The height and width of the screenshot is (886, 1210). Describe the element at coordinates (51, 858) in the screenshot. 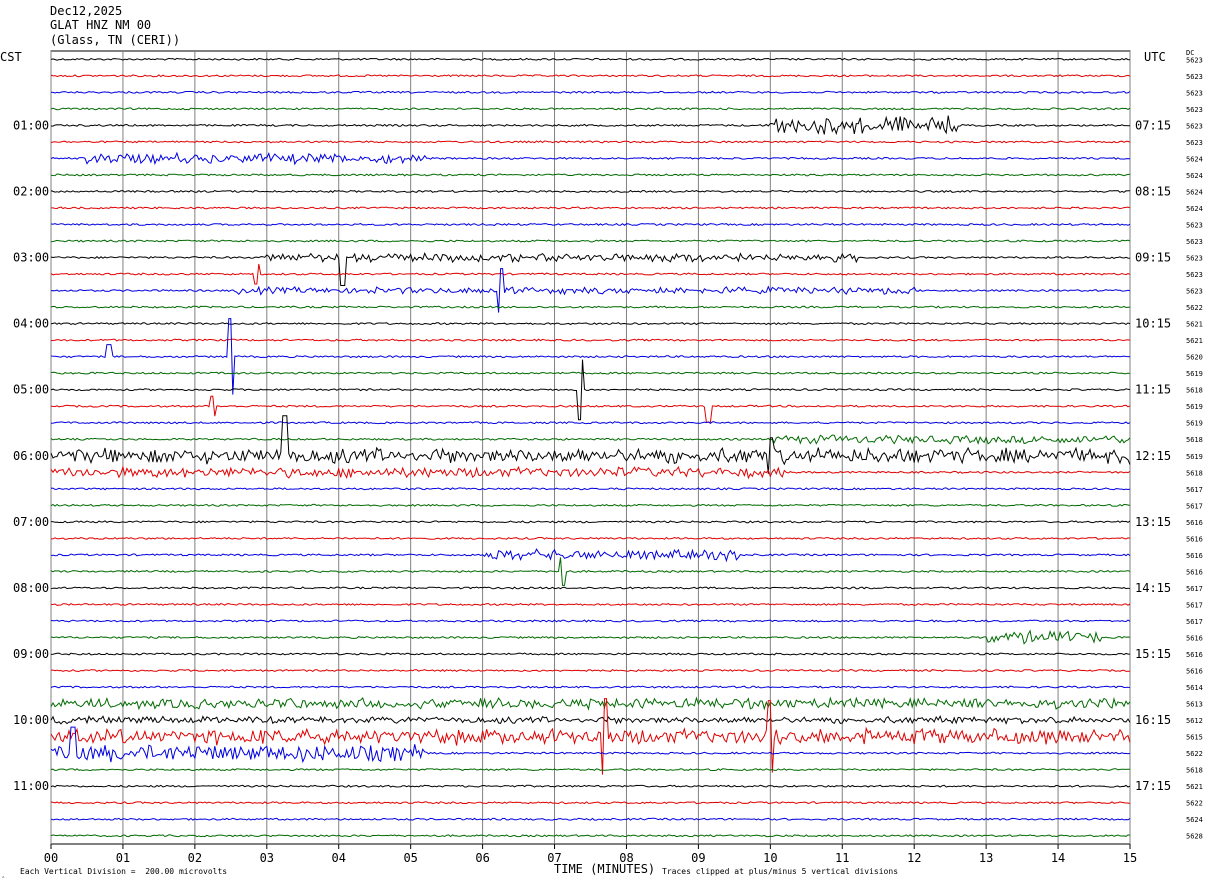

I see `x-tick-label: 00` at that location.